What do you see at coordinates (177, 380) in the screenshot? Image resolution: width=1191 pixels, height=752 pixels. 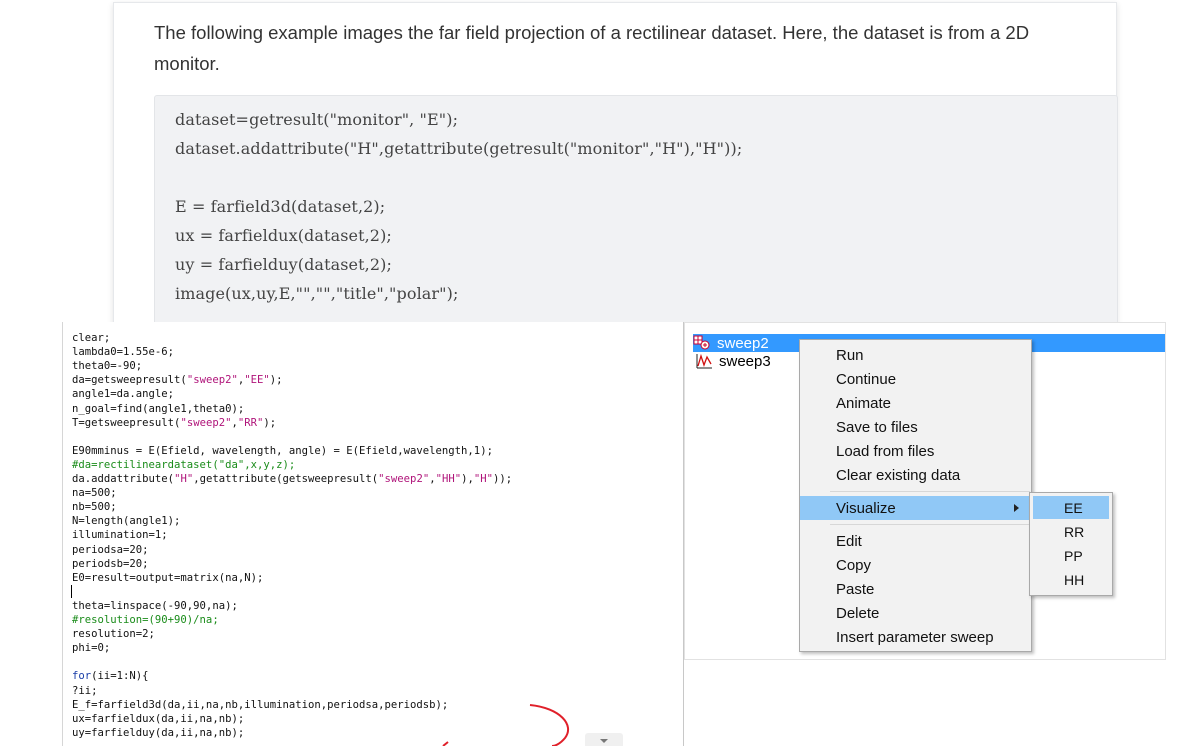 I see `code-line: da=getsweepresult("sweep2","EE");` at bounding box center [177, 380].